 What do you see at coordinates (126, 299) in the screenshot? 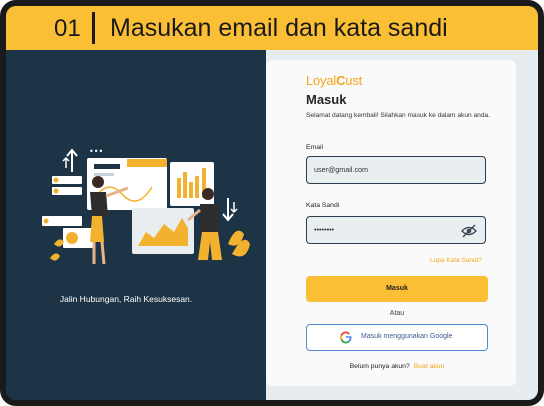
I see `tagline: Jalin Hubungan, Raih Kesuksesan.` at bounding box center [126, 299].